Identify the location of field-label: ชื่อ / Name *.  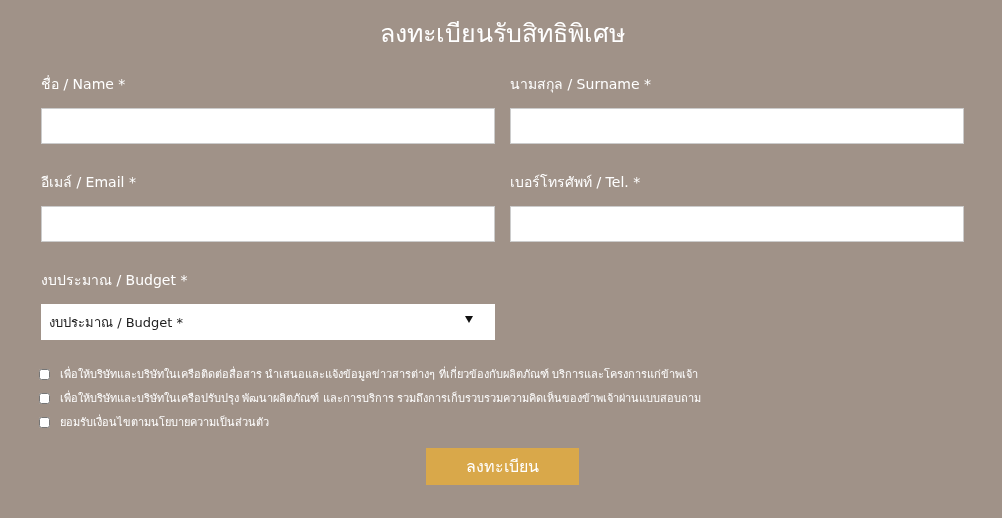
(84, 84).